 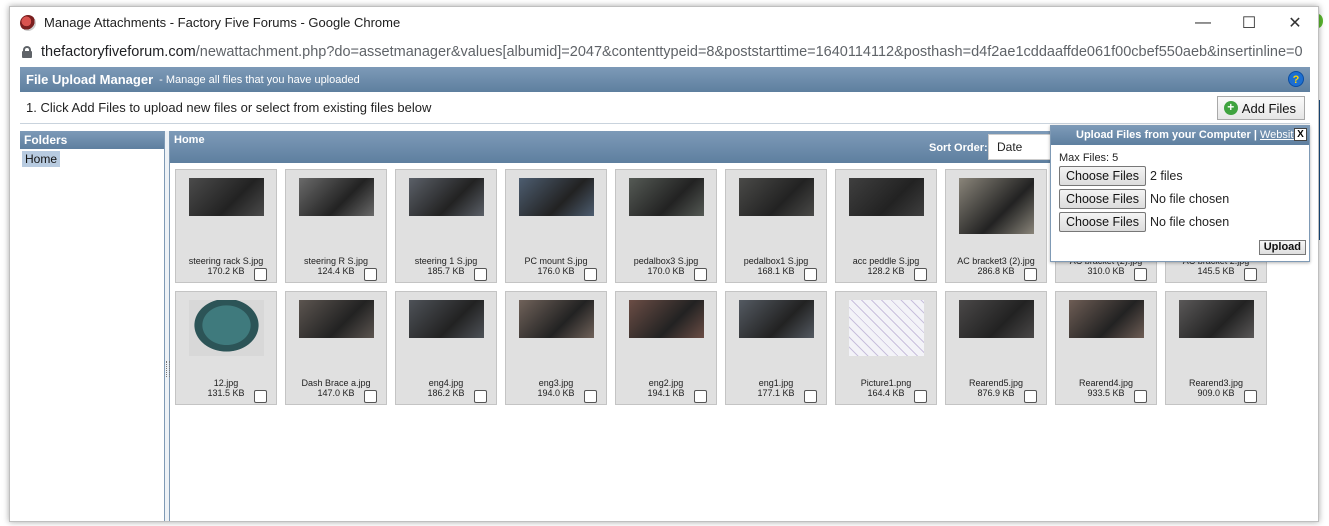 I want to click on minimize-button: —, so click(x=1203, y=22).